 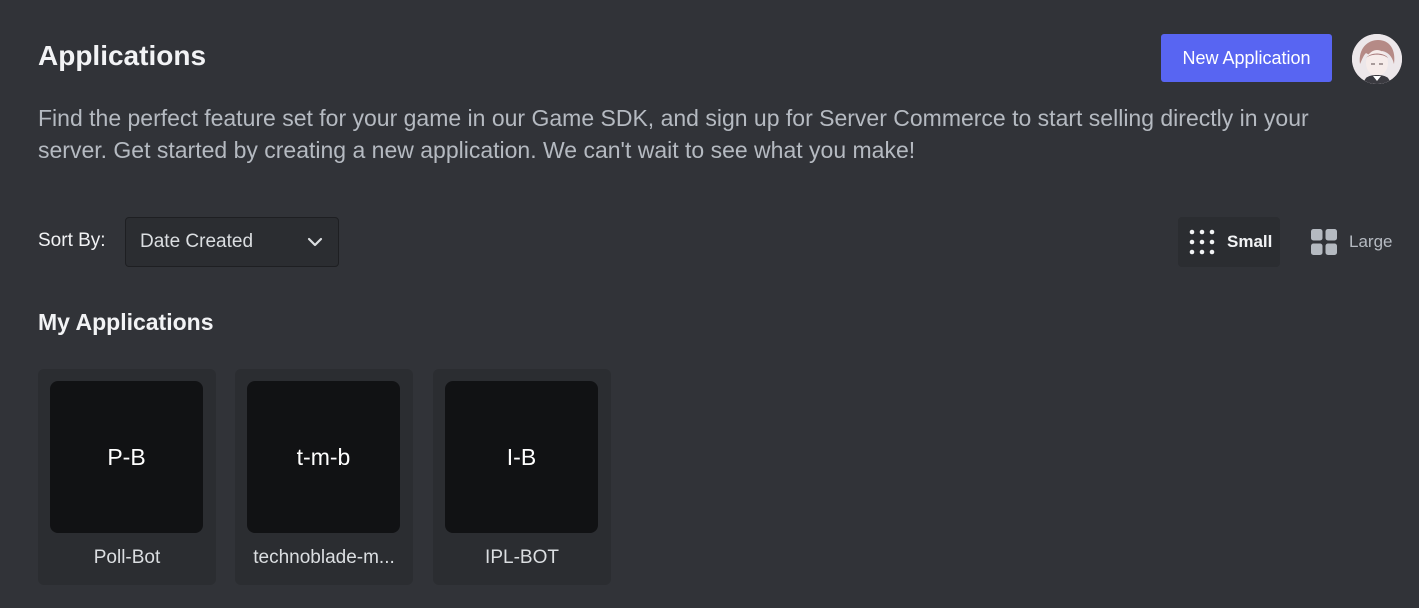 I want to click on chevron-down-icon, so click(x=315, y=242).